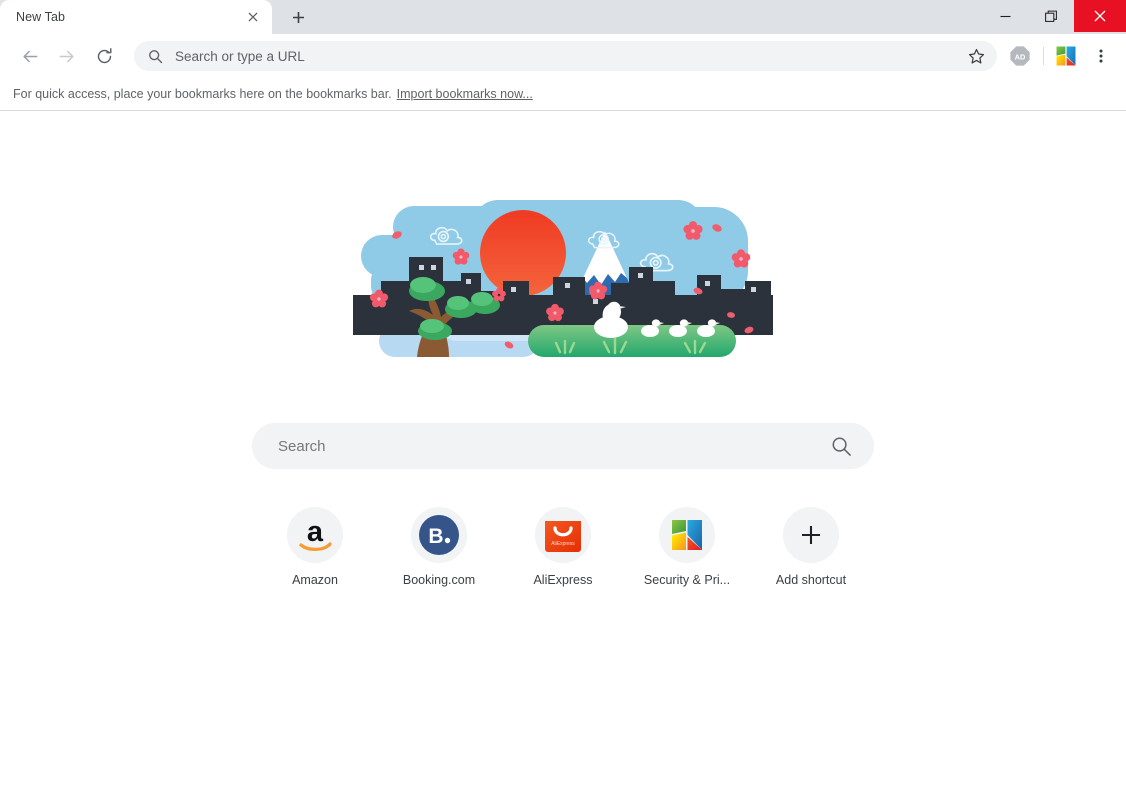  I want to click on ntp-search-input, so click(554, 446).